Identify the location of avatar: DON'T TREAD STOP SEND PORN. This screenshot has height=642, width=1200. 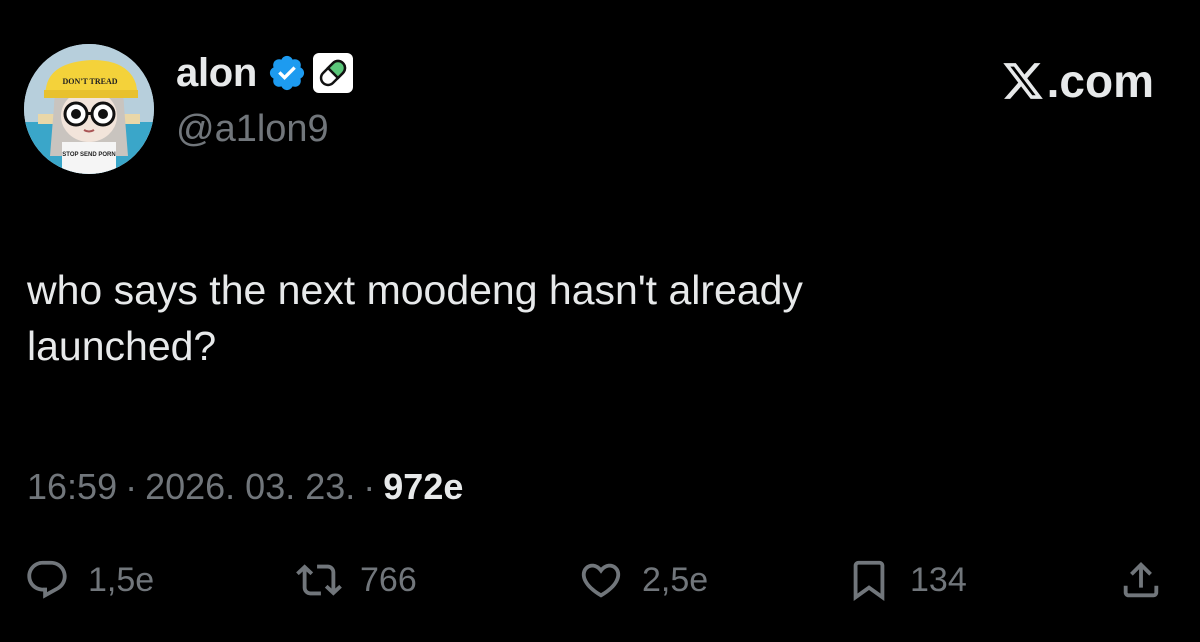
(89, 109).